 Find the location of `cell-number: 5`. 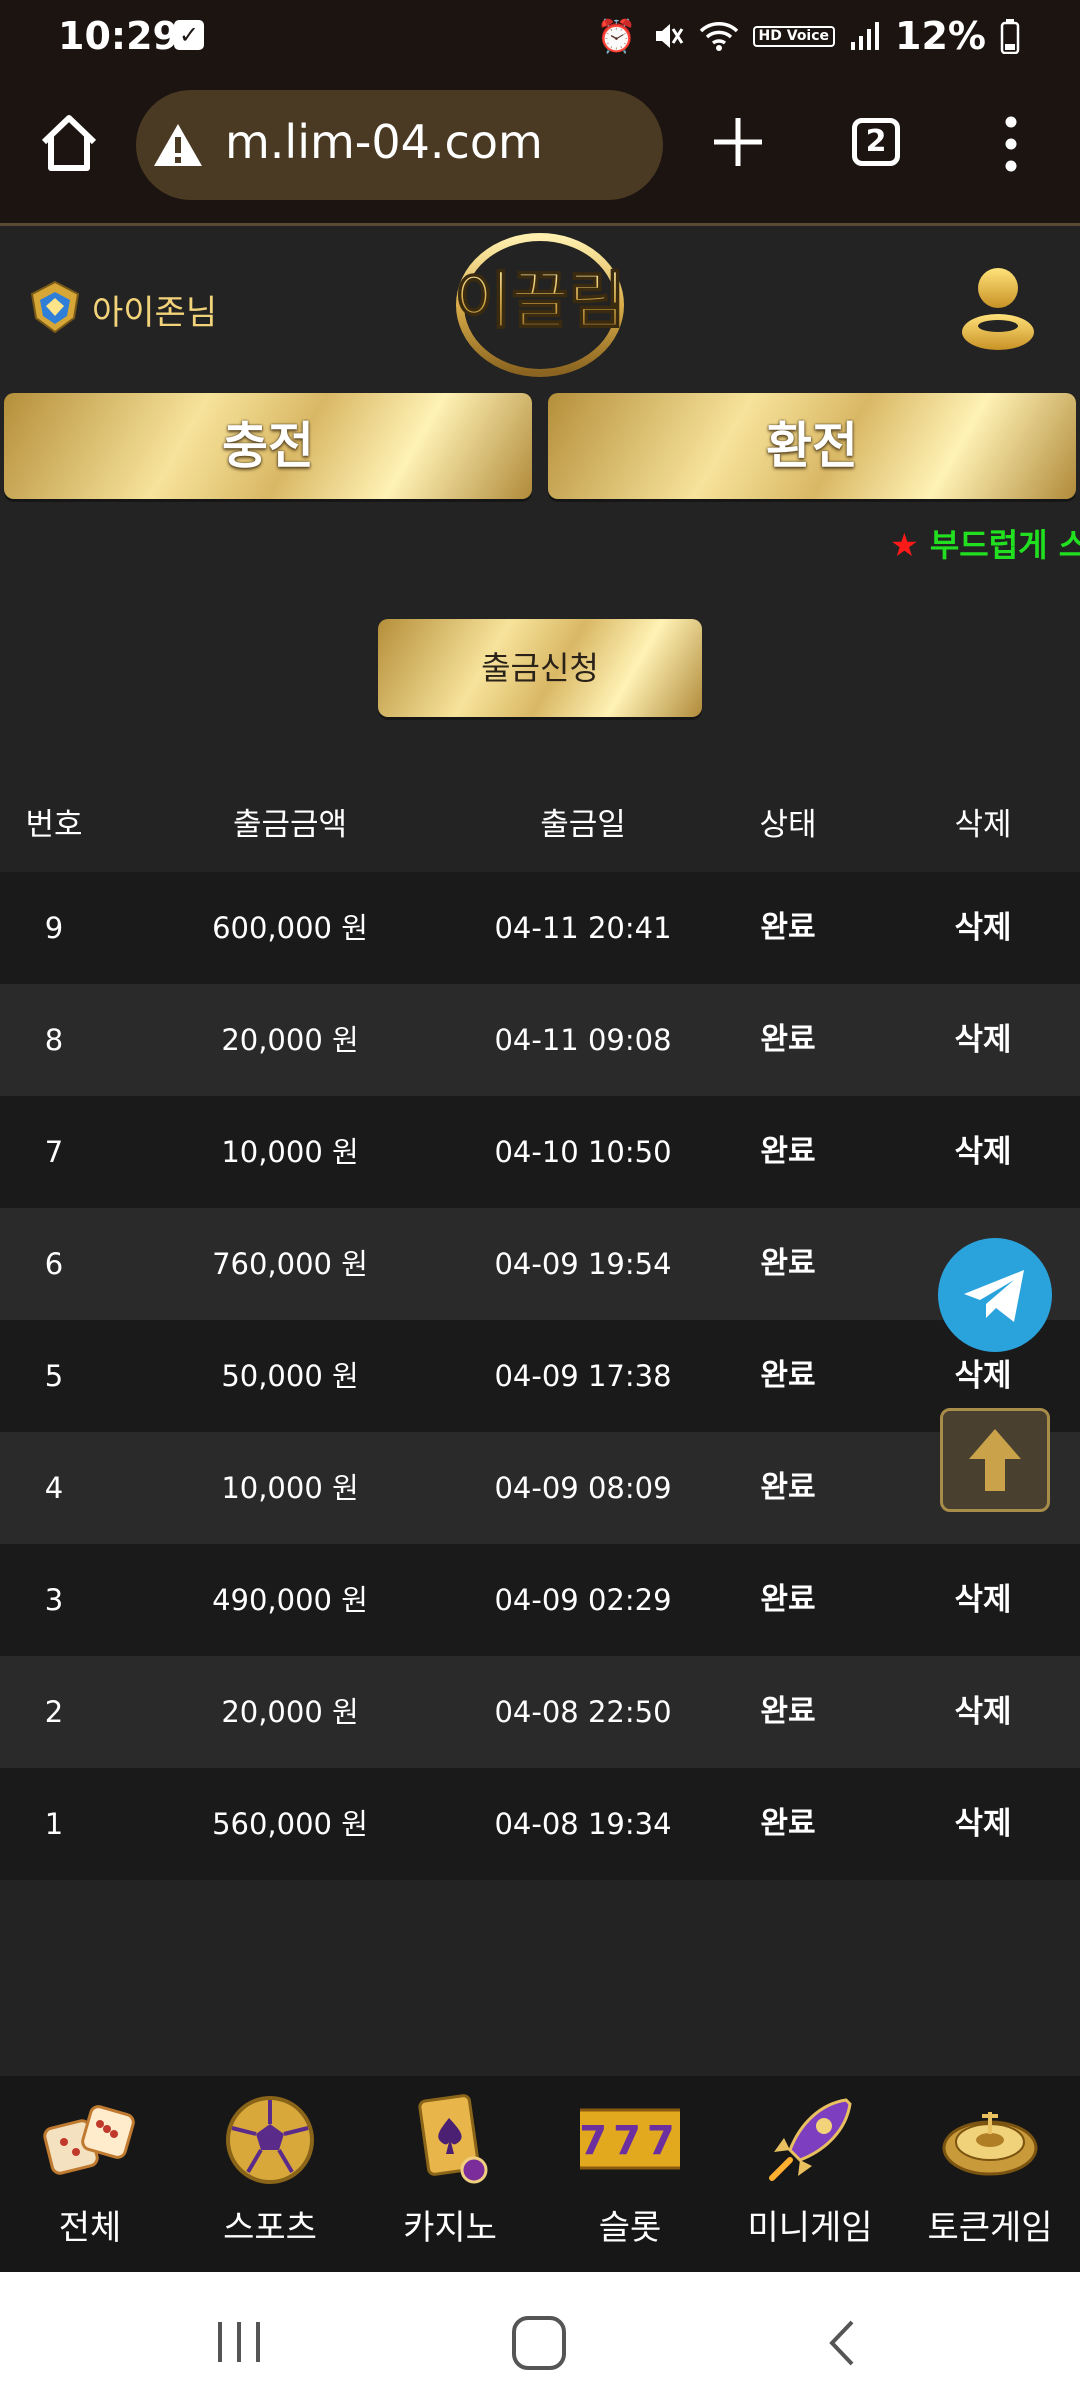

cell-number: 5 is located at coordinates (54, 1376).